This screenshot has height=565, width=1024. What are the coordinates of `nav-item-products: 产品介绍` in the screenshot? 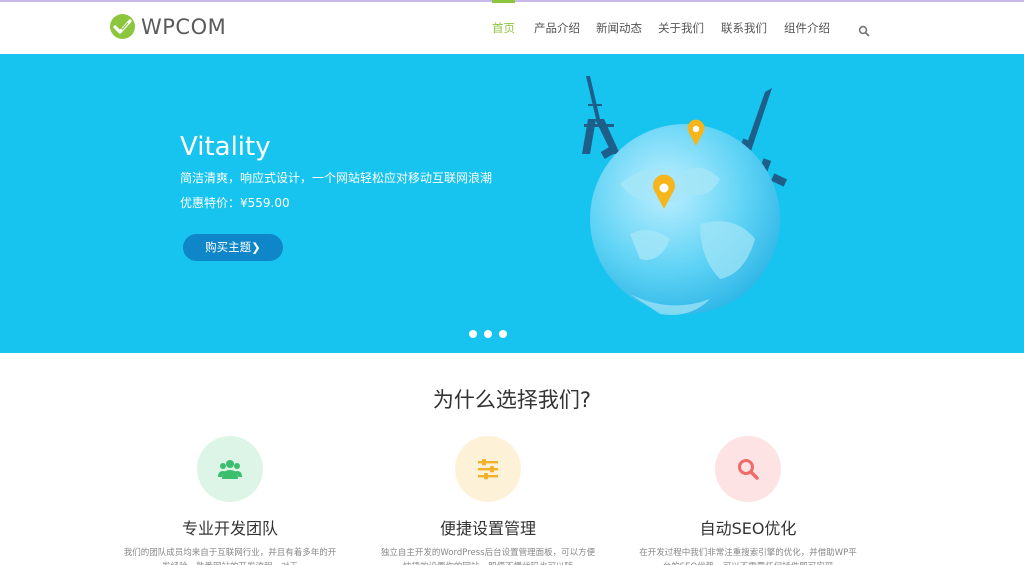 It's located at (557, 28).